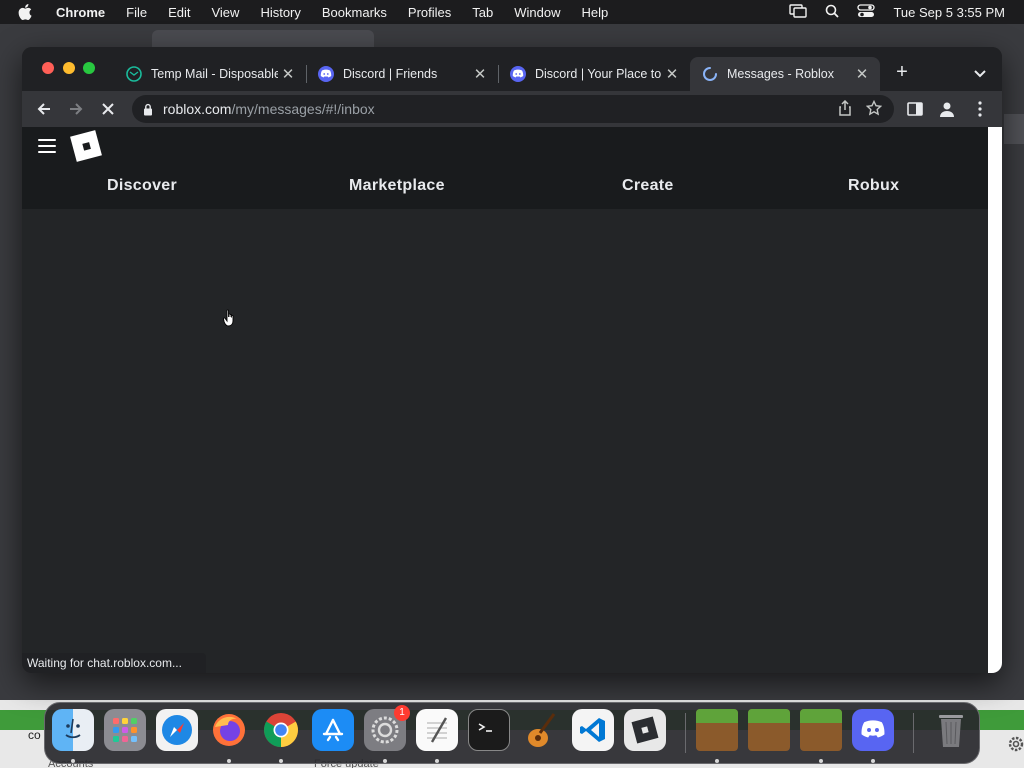 The height and width of the screenshot is (768, 1024). What do you see at coordinates (34, 735) in the screenshot?
I see `background-left-text: co` at bounding box center [34, 735].